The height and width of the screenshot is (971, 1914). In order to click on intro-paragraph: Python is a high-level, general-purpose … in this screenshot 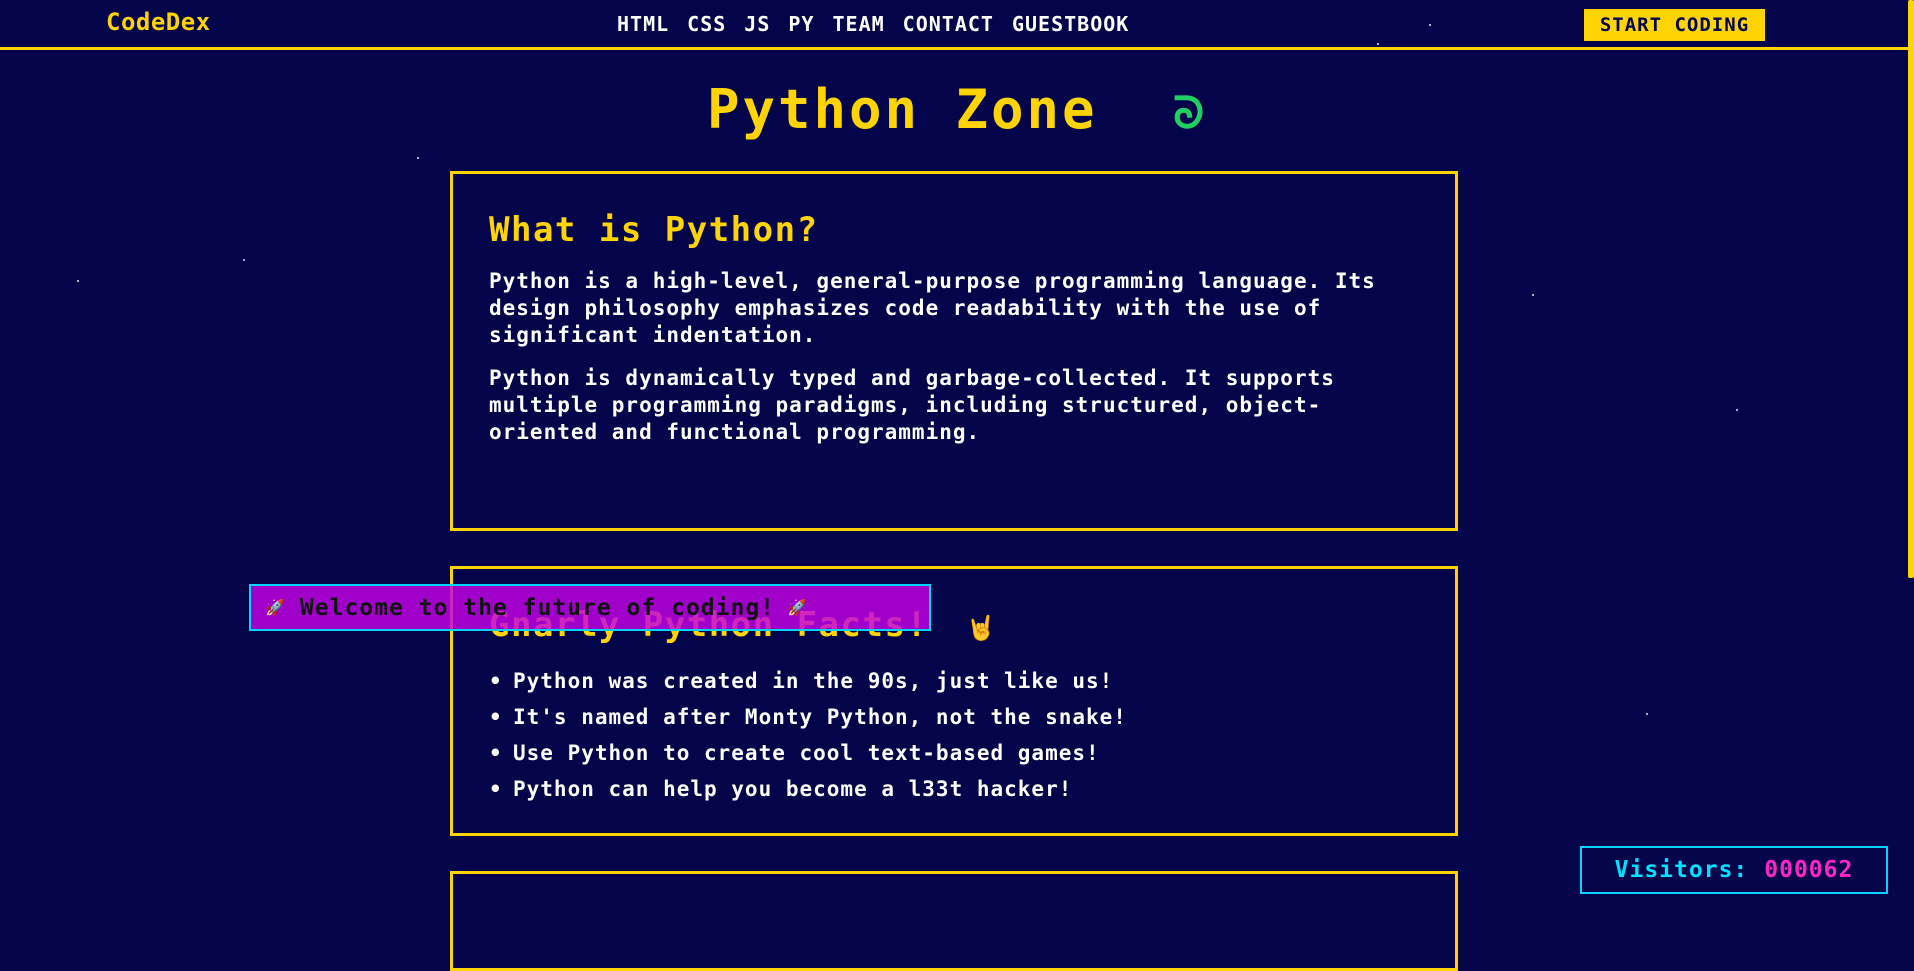, I will do `click(932, 308)`.